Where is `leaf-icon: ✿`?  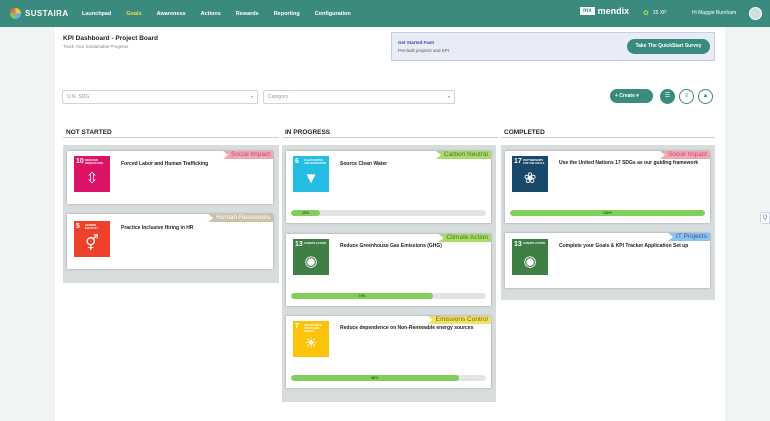
leaf-icon: ✿ is located at coordinates (646, 13).